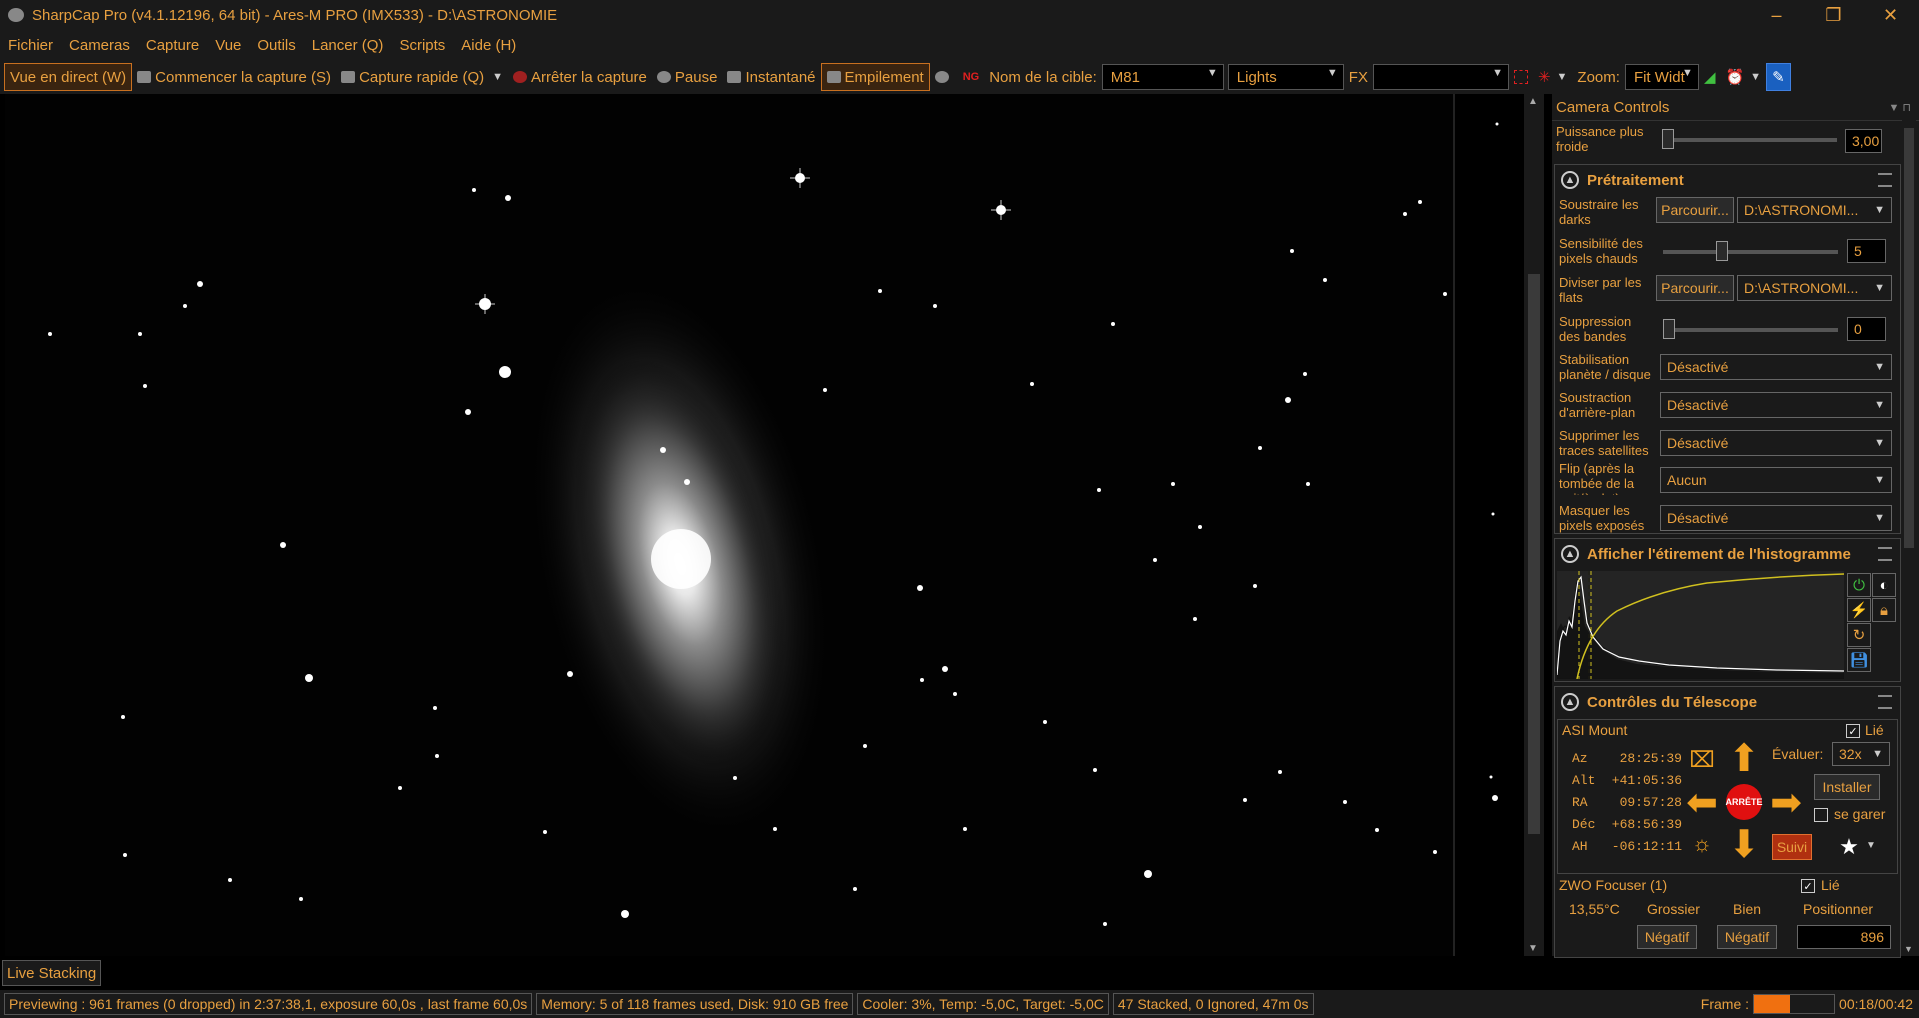 This screenshot has height=1018, width=1919. What do you see at coordinates (1814, 210) in the screenshot?
I see `darks-path-select: D:\ASTRONOMI... ▼` at bounding box center [1814, 210].